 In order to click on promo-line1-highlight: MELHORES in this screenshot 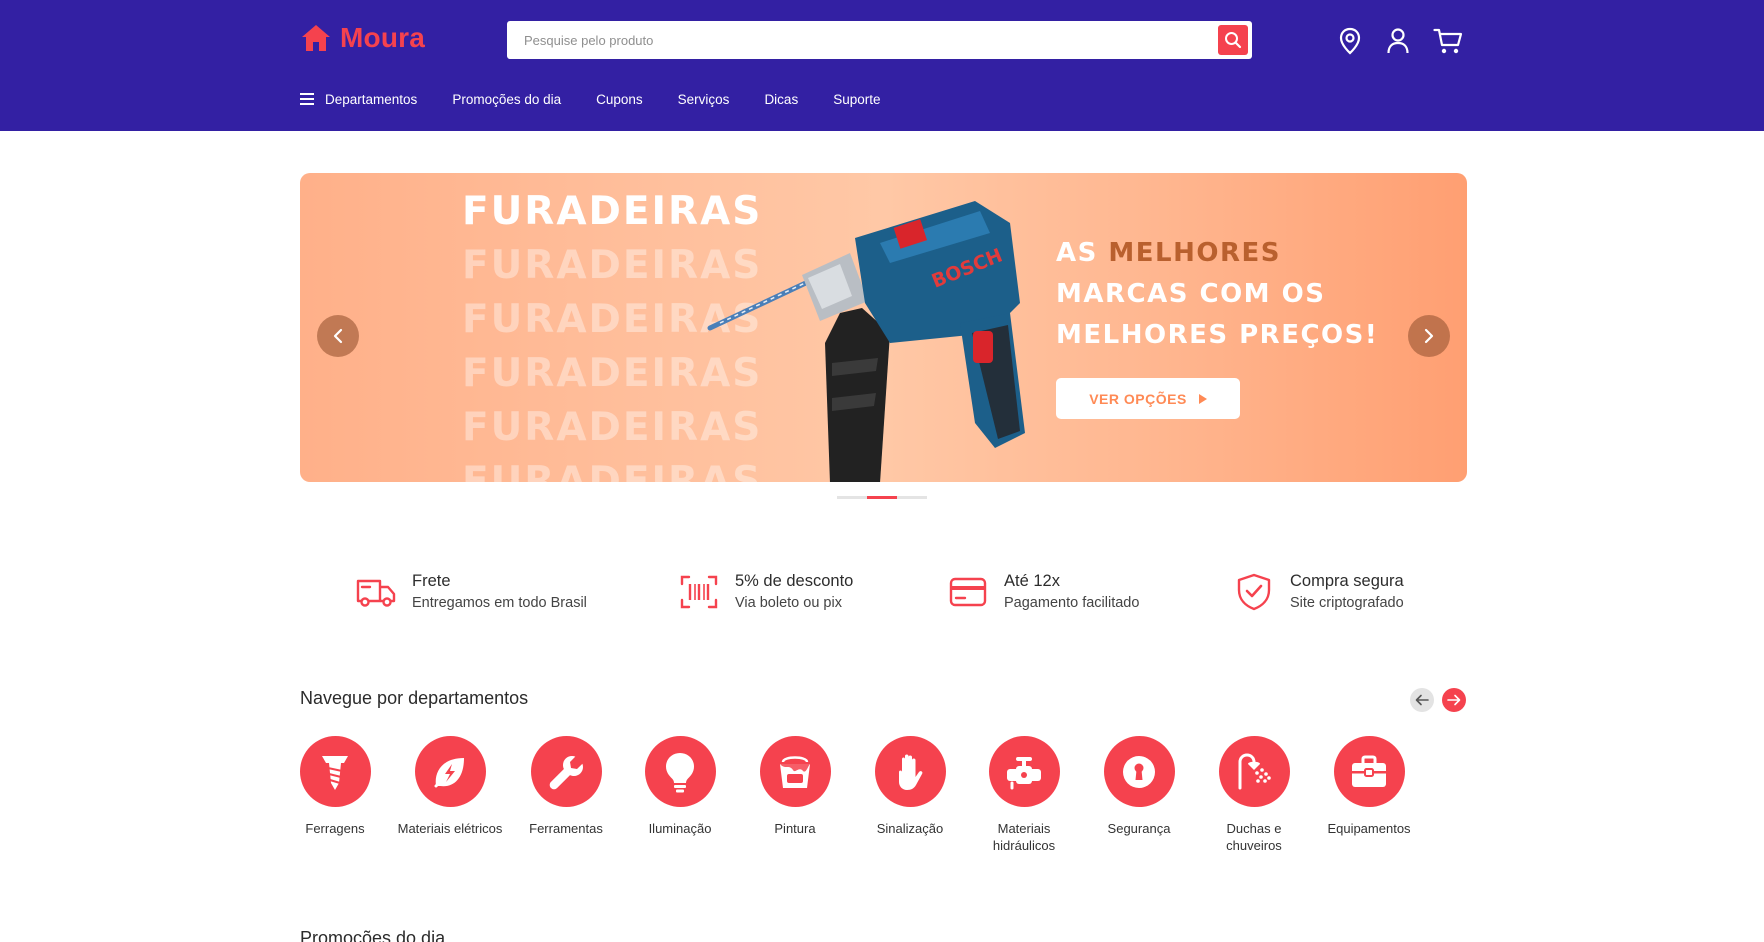, I will do `click(1194, 253)`.